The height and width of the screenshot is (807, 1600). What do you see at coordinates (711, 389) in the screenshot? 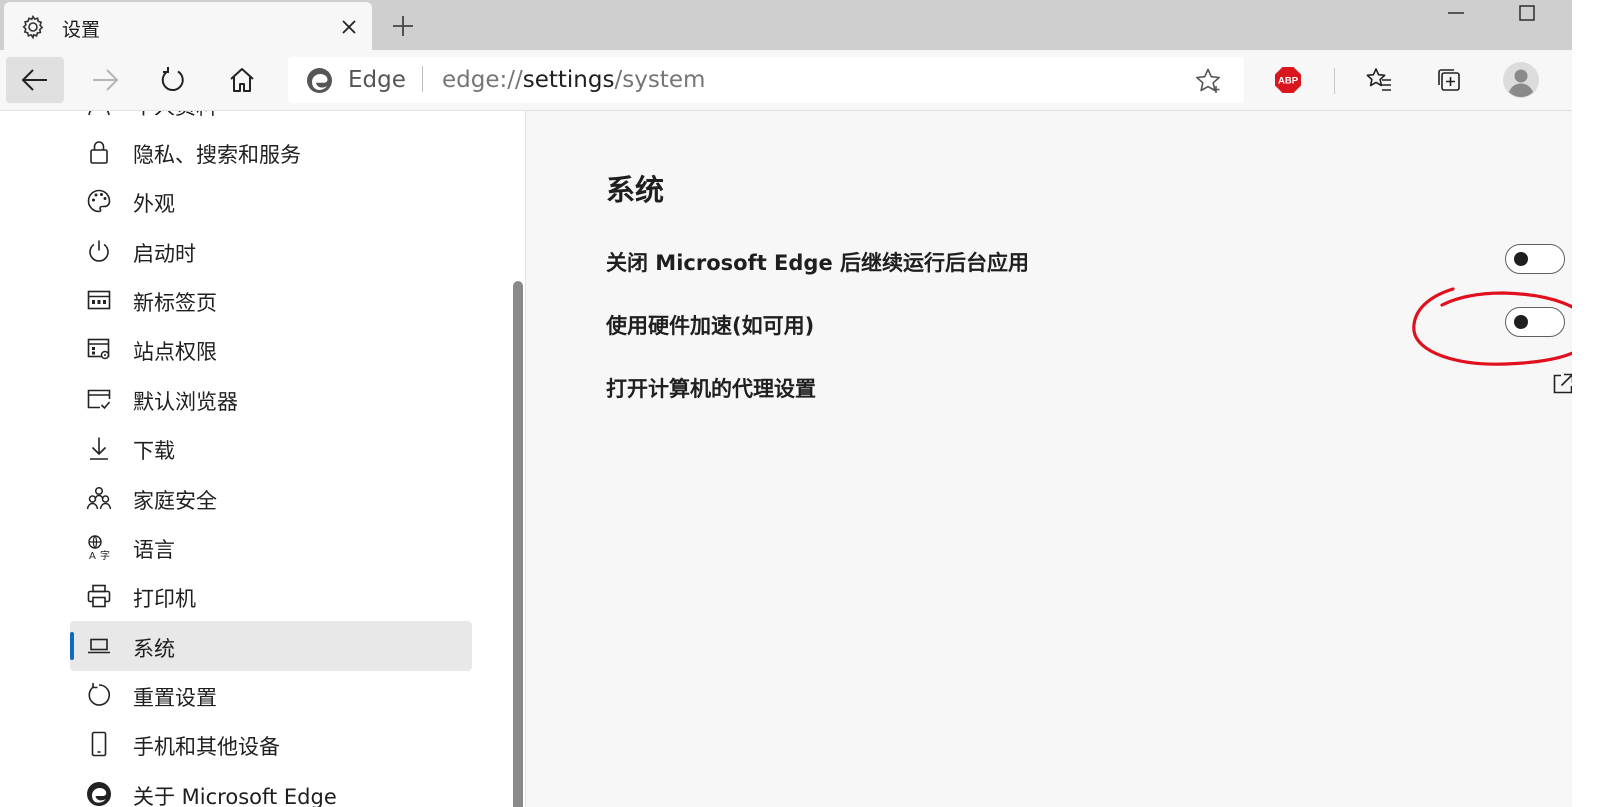
I see `setting-label: 打开计算机的代理设置` at bounding box center [711, 389].